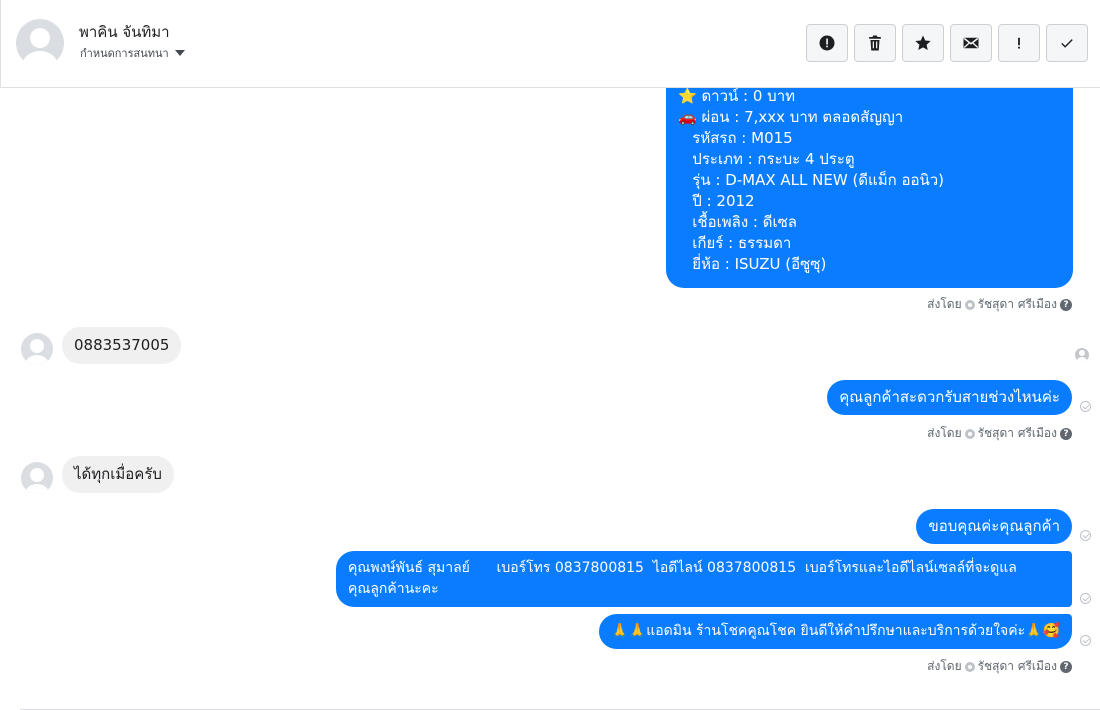 This screenshot has width=1100, height=710. Describe the element at coordinates (118, 474) in the screenshot. I see `incoming-message-anytime: ได้ทุกเมื่อครับ` at that location.